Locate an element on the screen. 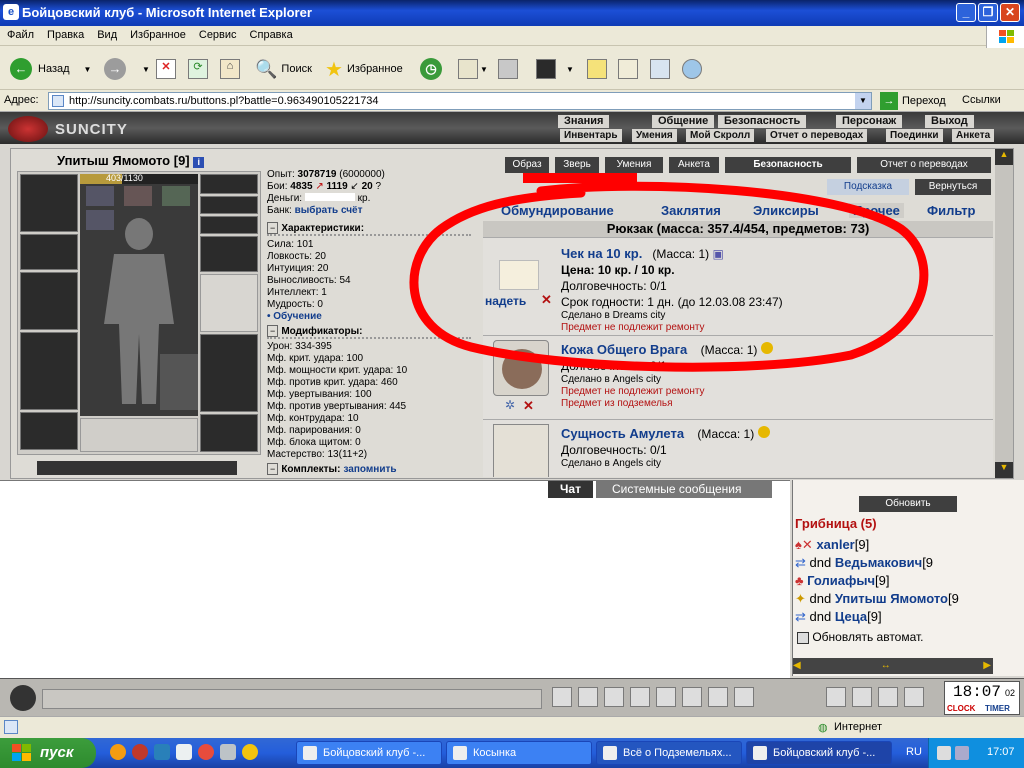  shield-slot is located at coordinates (229, 303).